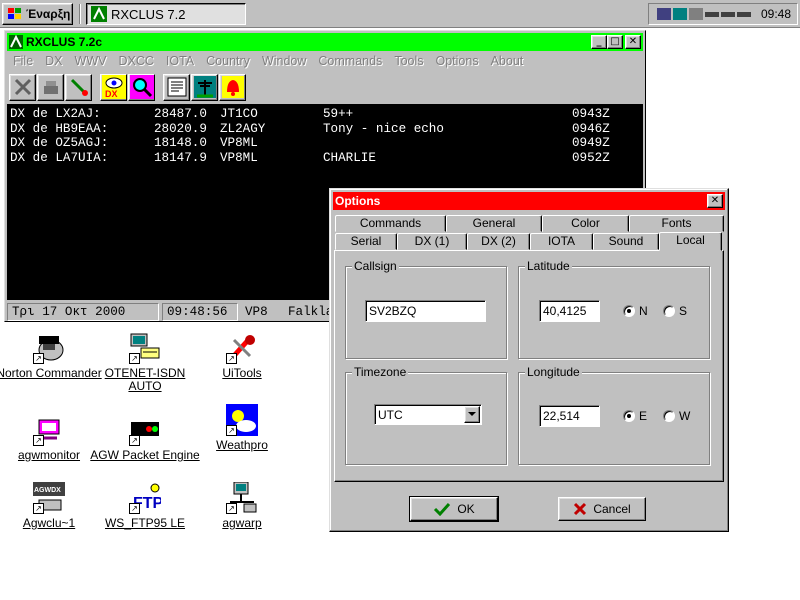 The height and width of the screenshot is (600, 800). Describe the element at coordinates (683, 311) in the screenshot. I see `latitude-south-label: S` at that location.